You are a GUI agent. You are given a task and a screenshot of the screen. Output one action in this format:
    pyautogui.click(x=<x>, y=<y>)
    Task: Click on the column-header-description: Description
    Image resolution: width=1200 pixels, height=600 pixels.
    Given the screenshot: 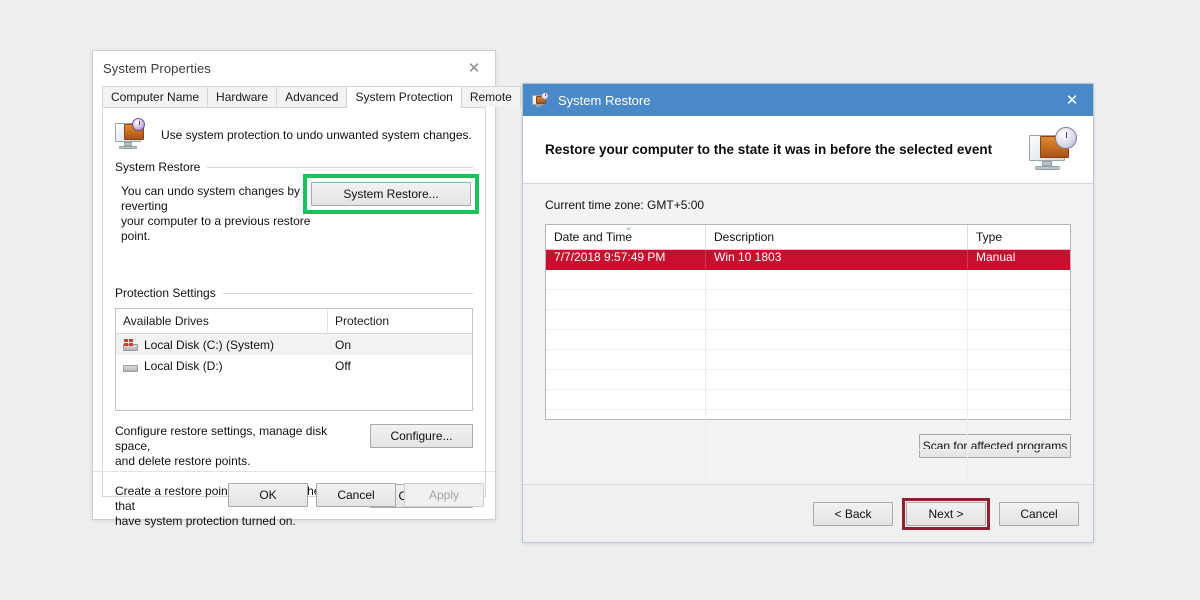 What is the action you would take?
    pyautogui.click(x=837, y=237)
    